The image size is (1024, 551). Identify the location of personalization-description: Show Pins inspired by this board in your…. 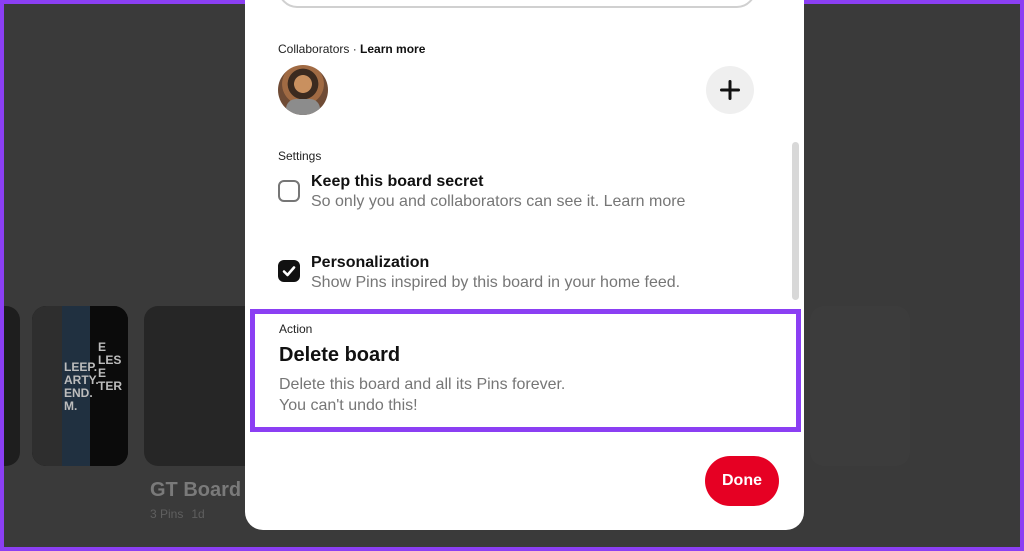
(496, 282).